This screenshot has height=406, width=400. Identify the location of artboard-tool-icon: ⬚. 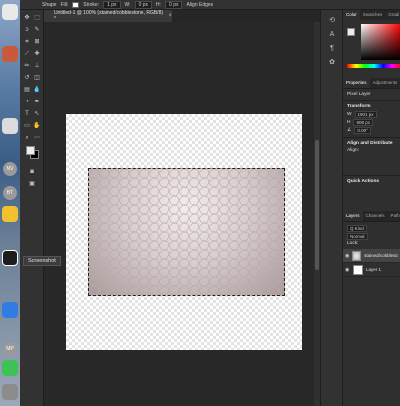
(37, 18).